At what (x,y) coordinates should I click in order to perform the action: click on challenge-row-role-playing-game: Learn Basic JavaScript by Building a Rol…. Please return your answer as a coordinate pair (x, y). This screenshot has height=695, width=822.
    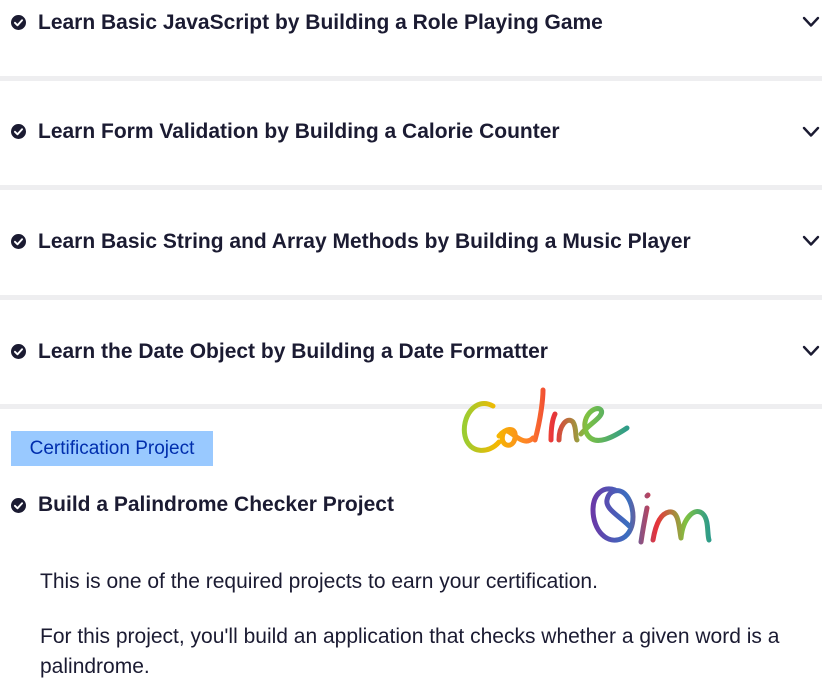
    Looking at the image, I should click on (411, 40).